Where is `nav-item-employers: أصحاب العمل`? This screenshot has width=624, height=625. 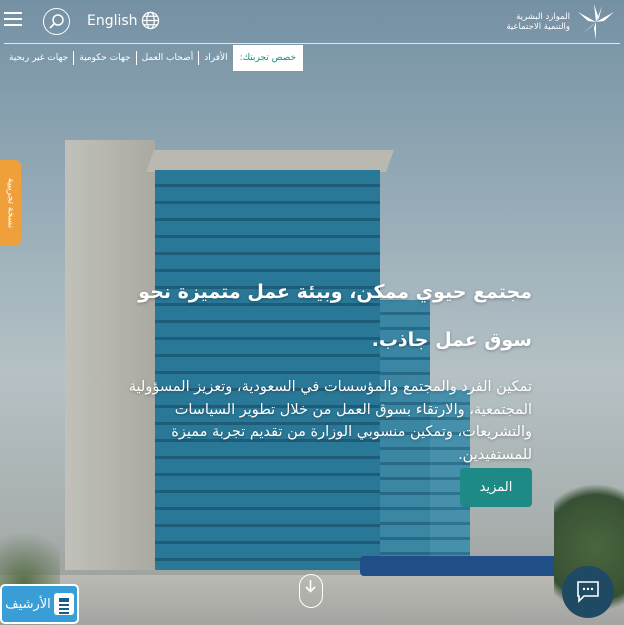 nav-item-employers: أصحاب العمل is located at coordinates (167, 58).